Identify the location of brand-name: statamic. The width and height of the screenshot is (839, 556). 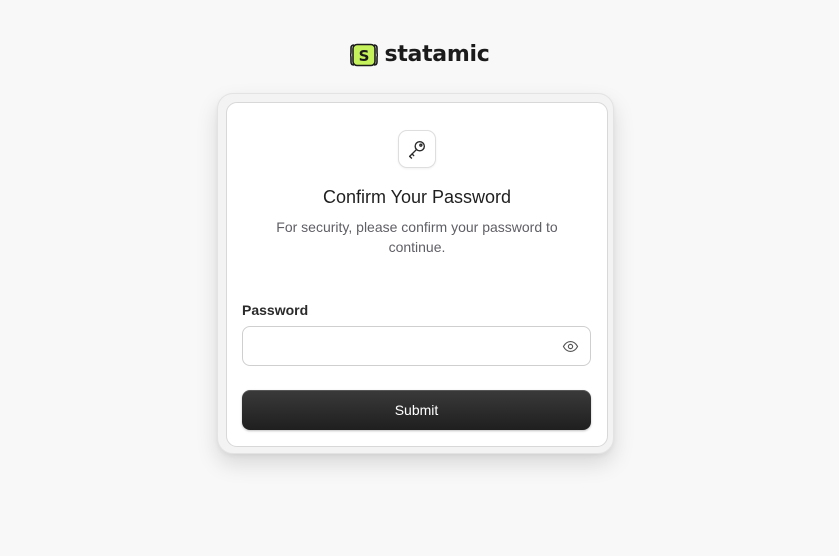
(437, 54).